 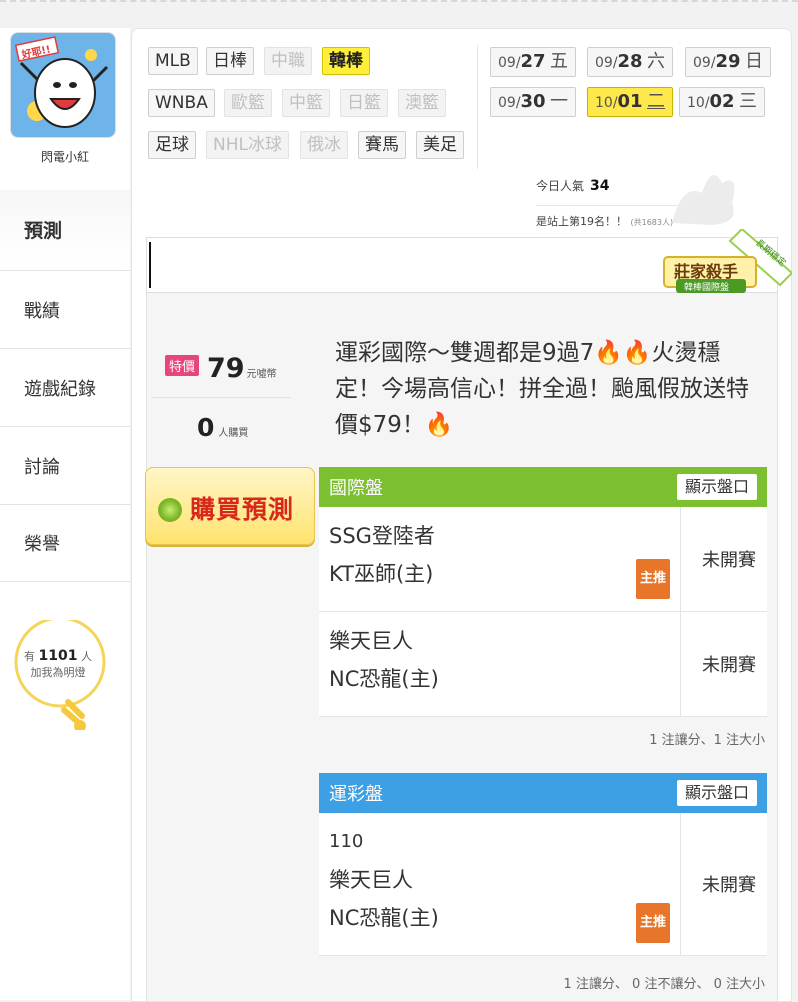 What do you see at coordinates (86, 656) in the screenshot?
I see `fans-suffix: 人` at bounding box center [86, 656].